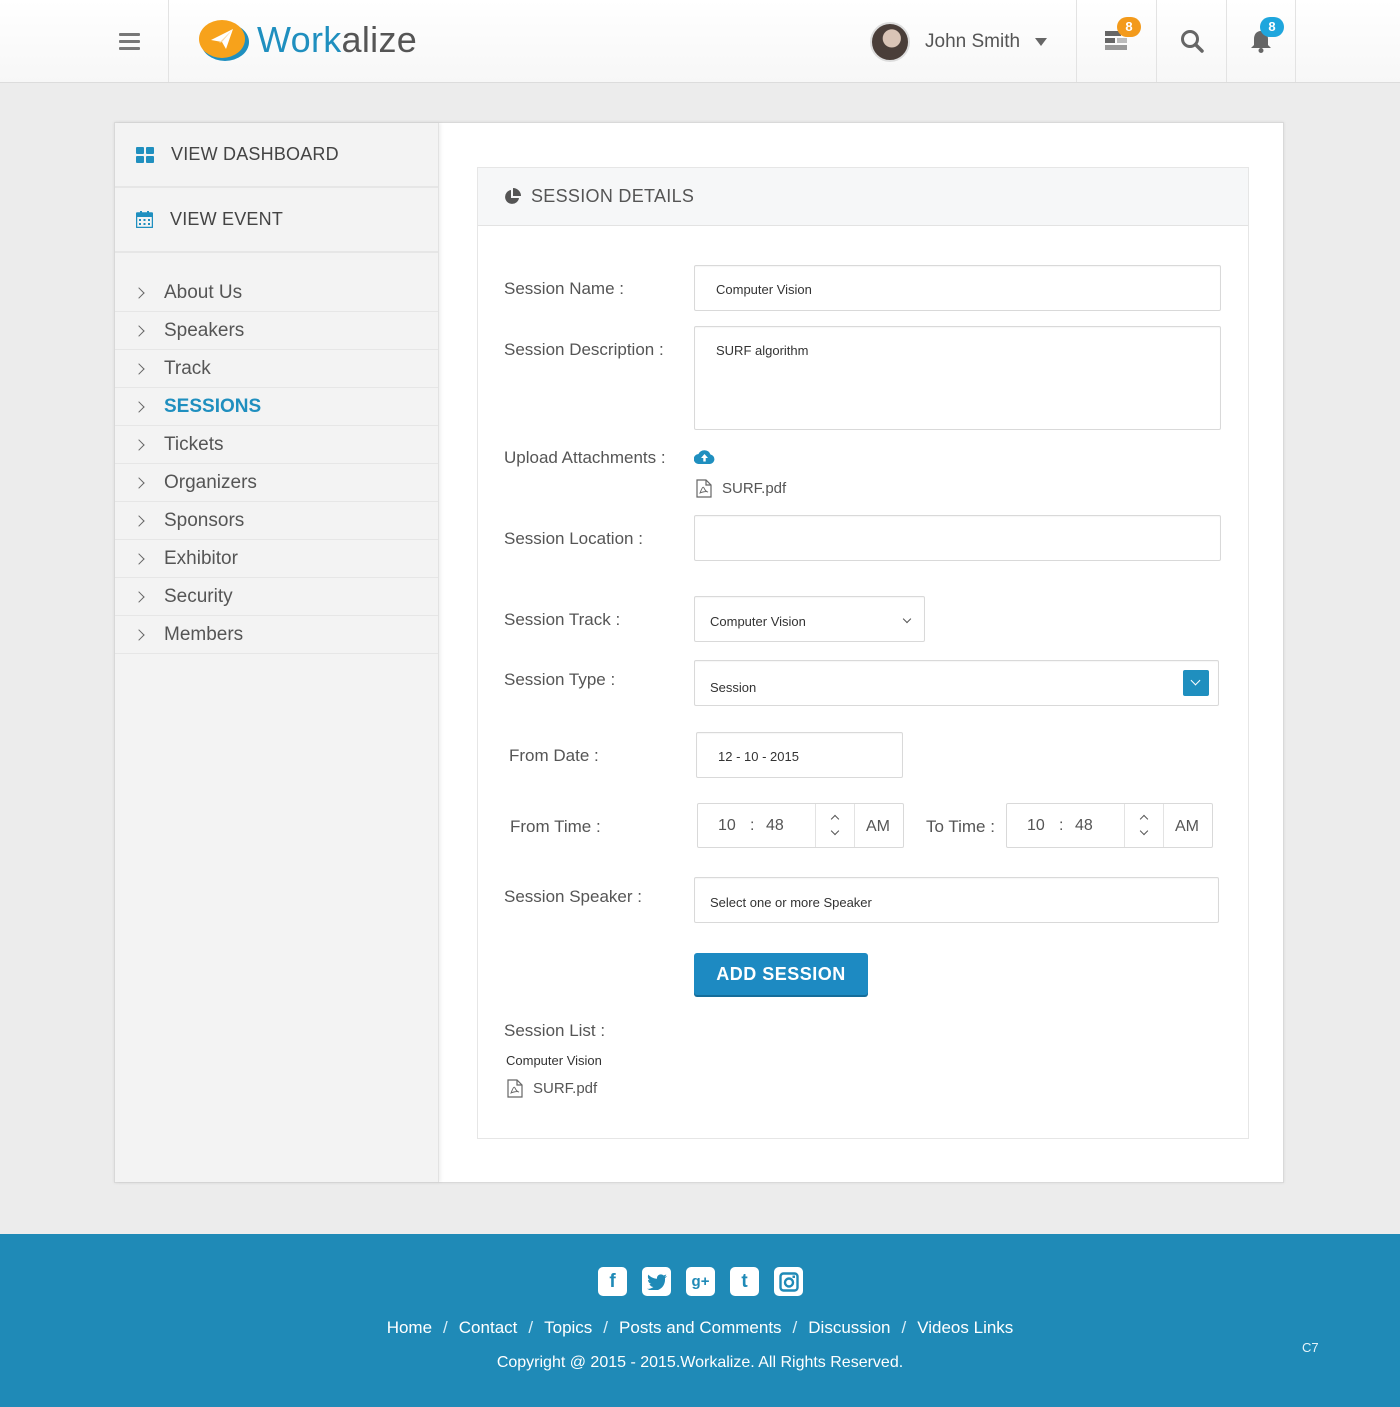 This screenshot has height=1407, width=1400. Describe the element at coordinates (515, 1088) in the screenshot. I see `pdf-file-icon` at that location.